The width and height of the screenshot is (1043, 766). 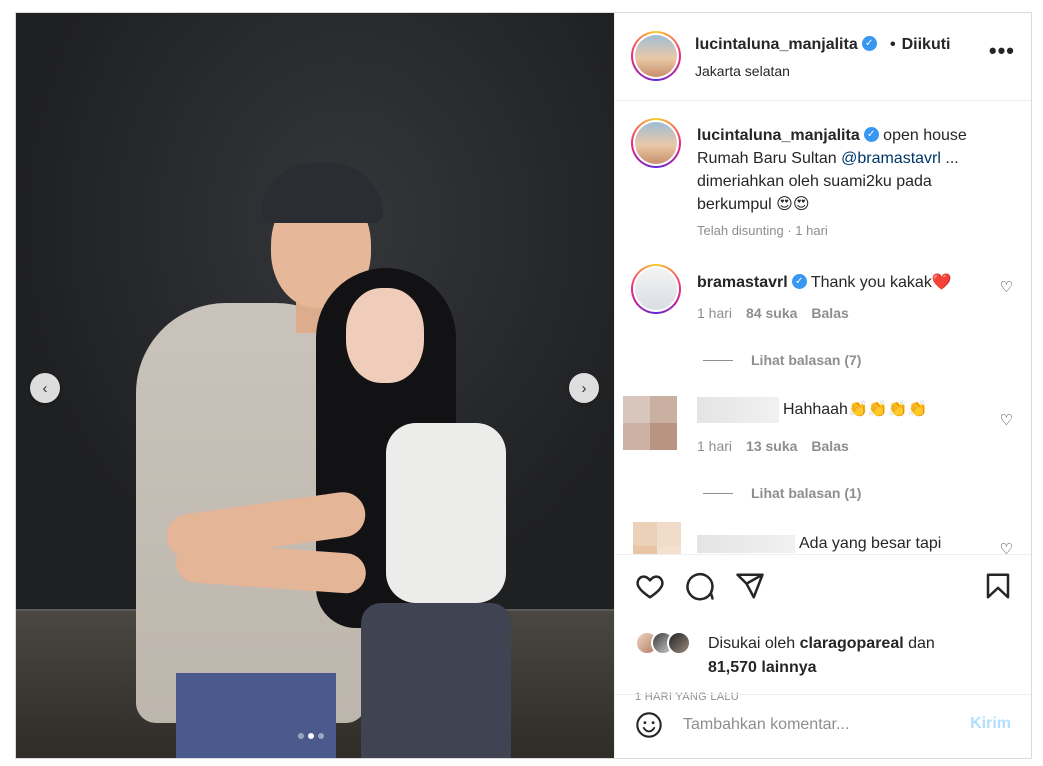 I want to click on comment-bubble-icon, so click(x=700, y=586).